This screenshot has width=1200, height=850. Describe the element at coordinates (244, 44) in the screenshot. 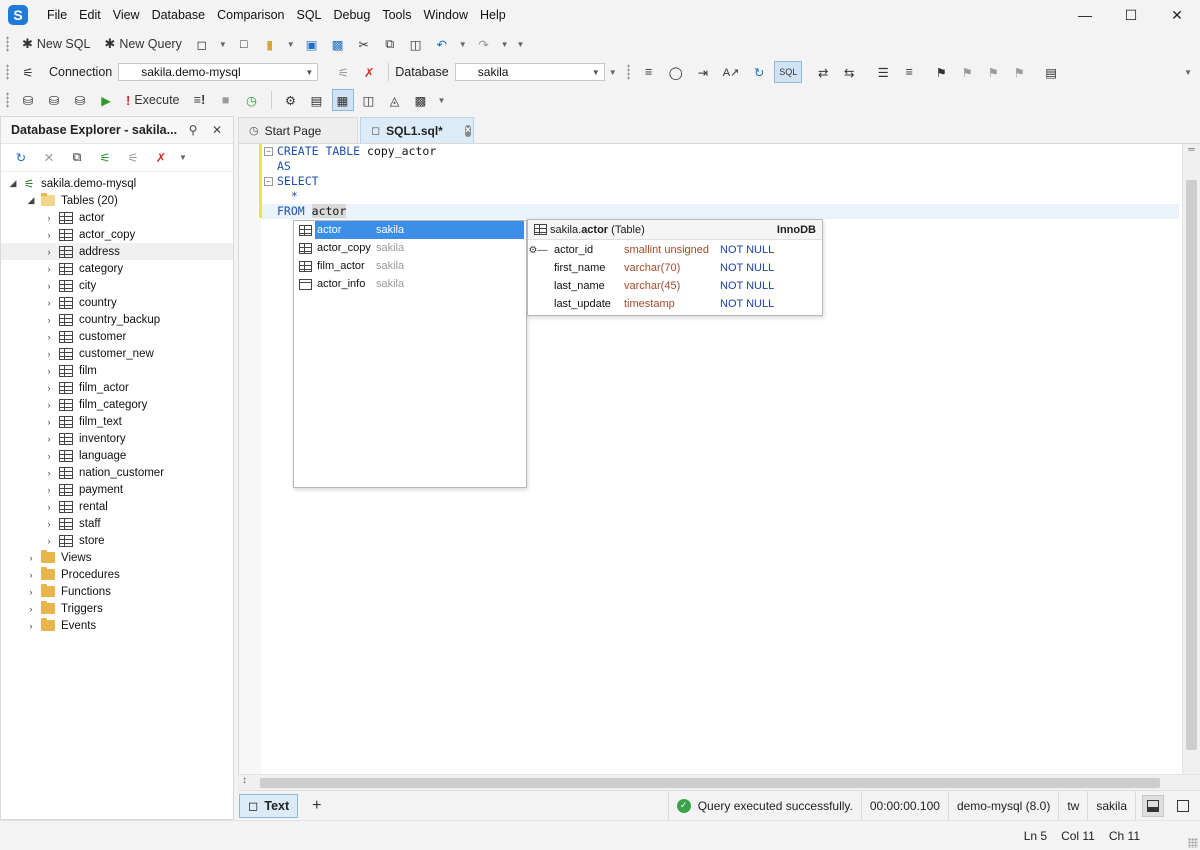

I see `new-document-button: □` at that location.